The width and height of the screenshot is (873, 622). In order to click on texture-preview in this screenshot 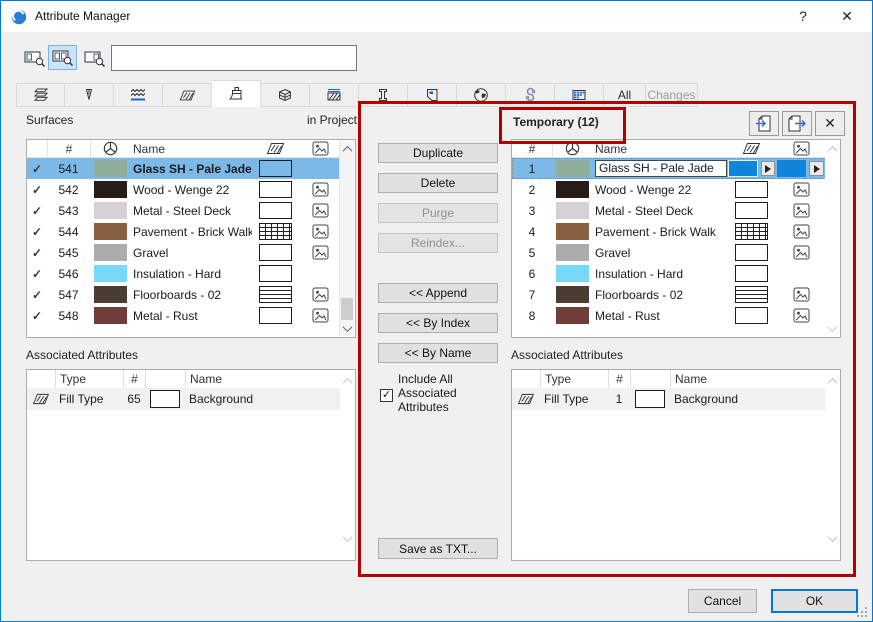, I will do `click(791, 168)`.